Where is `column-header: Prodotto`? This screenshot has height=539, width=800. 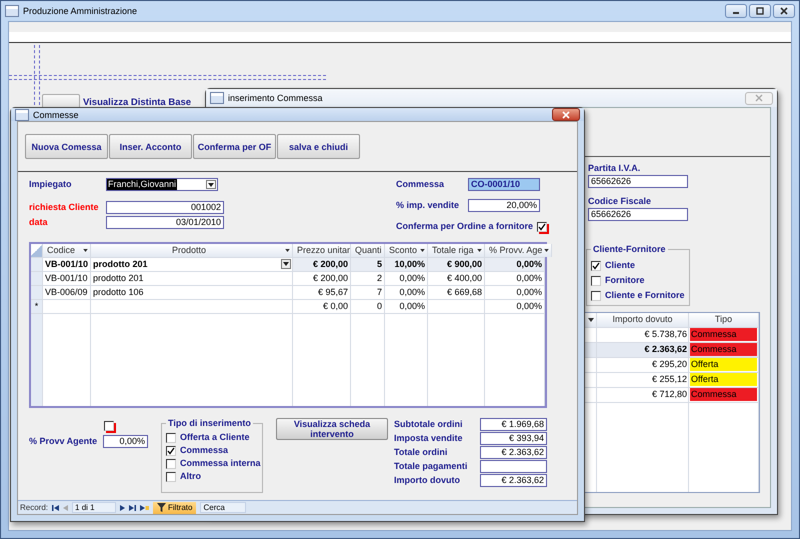 column-header: Prodotto is located at coordinates (192, 250).